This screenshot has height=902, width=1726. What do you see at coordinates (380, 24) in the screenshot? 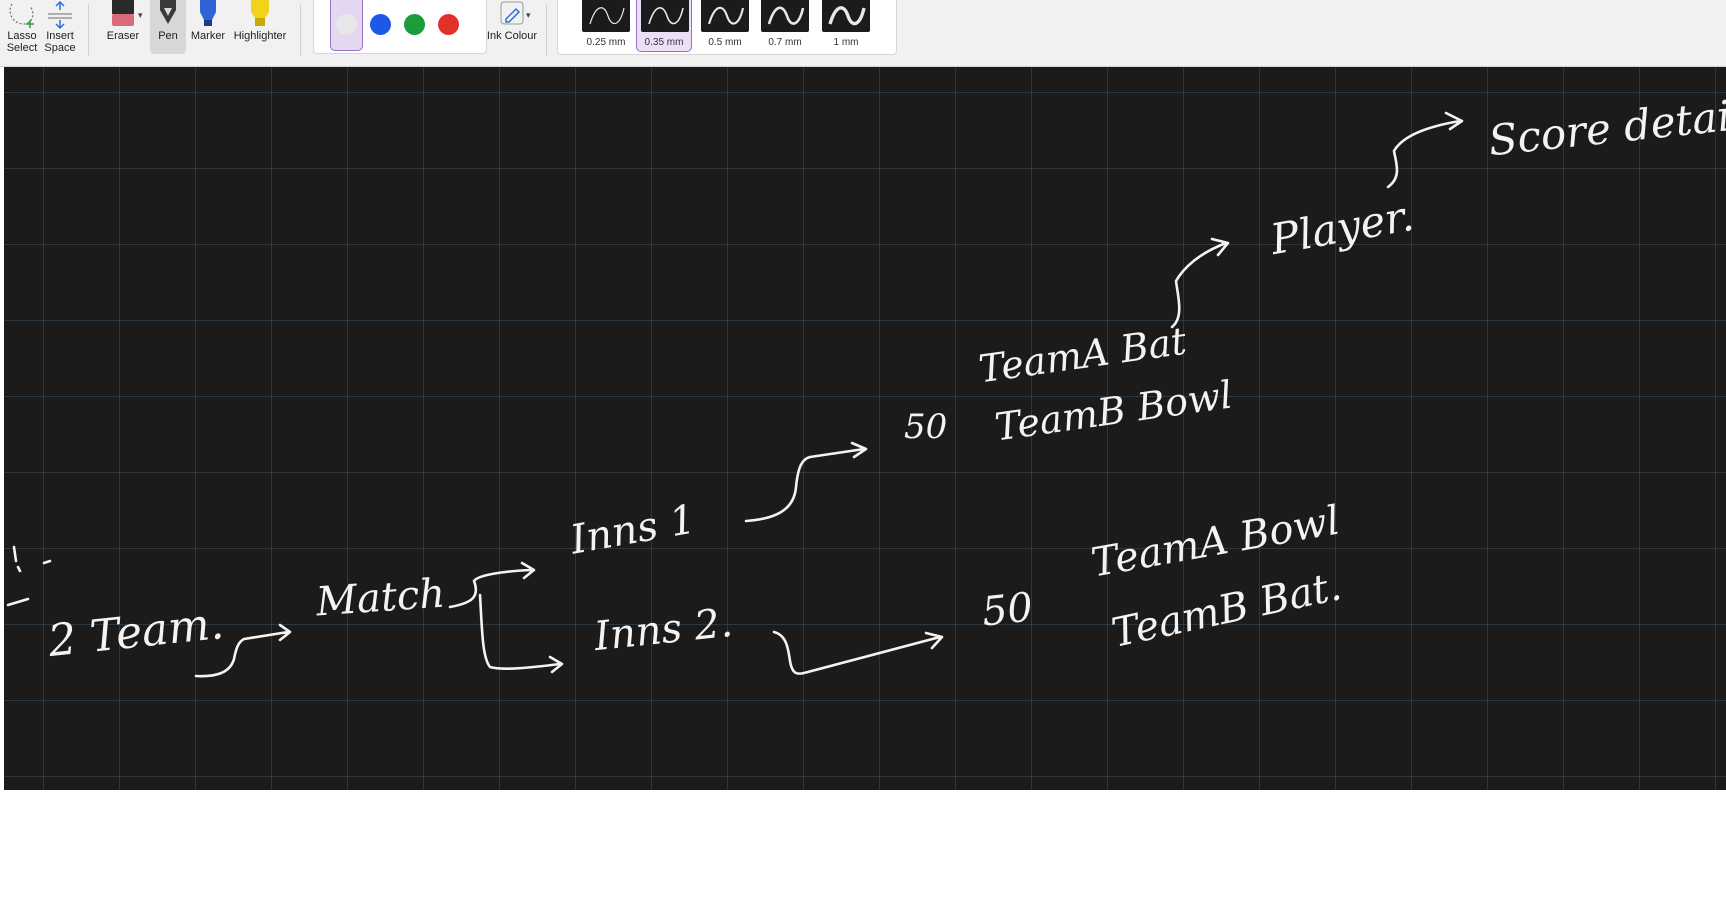
I see `color-swatch-blue` at bounding box center [380, 24].